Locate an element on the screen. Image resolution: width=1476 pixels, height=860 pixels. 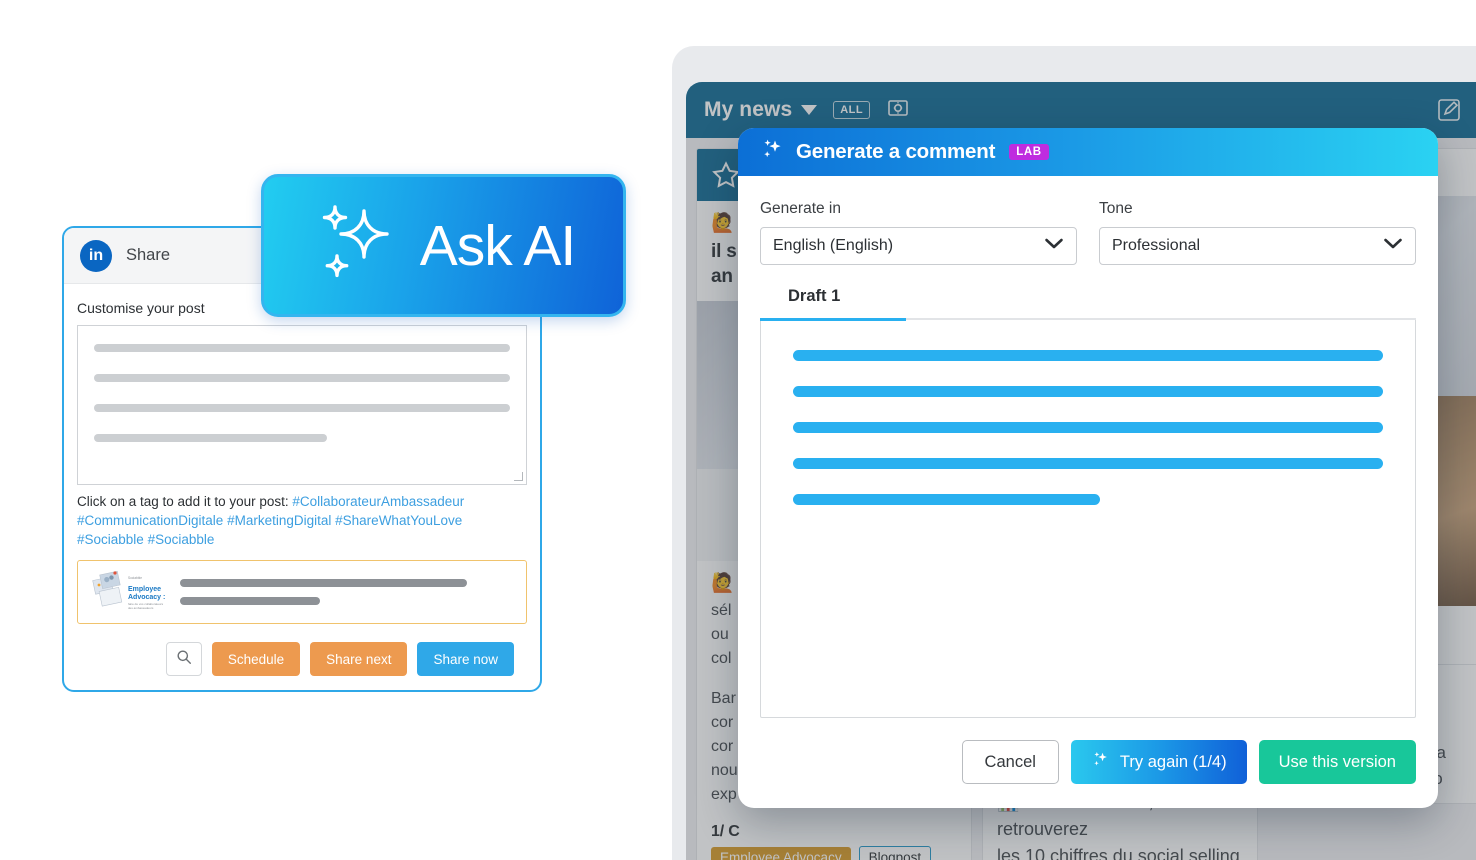
share-next-button: Share next is located at coordinates (359, 659).